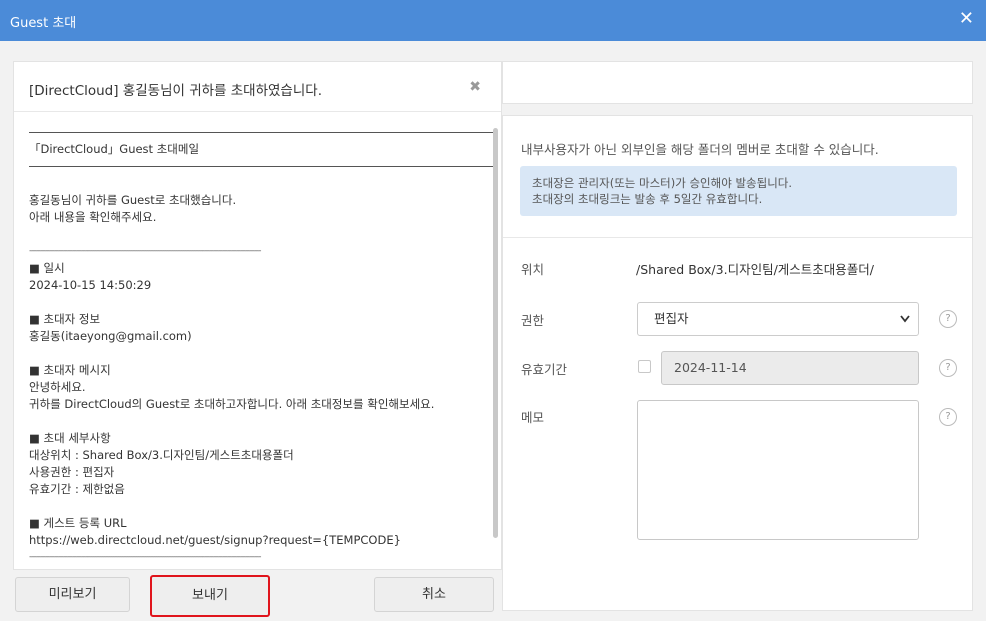 The width and height of the screenshot is (986, 621). Describe the element at coordinates (905, 325) in the screenshot. I see `chevron-down-icon` at that location.